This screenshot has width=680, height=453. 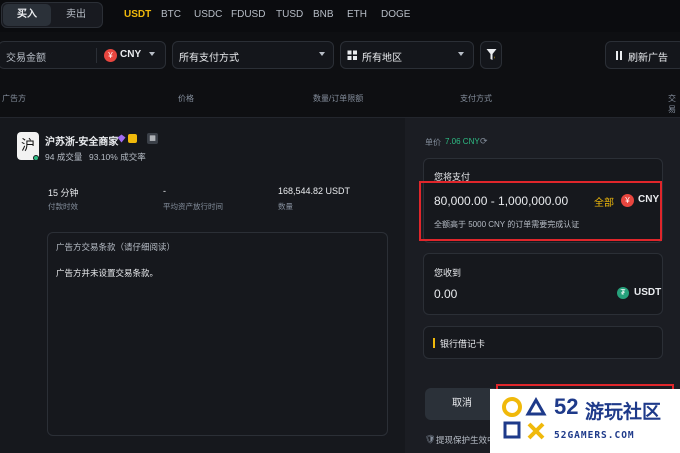 What do you see at coordinates (484, 141) in the screenshot?
I see `refresh-price-icon: ⟳` at bounding box center [484, 141].